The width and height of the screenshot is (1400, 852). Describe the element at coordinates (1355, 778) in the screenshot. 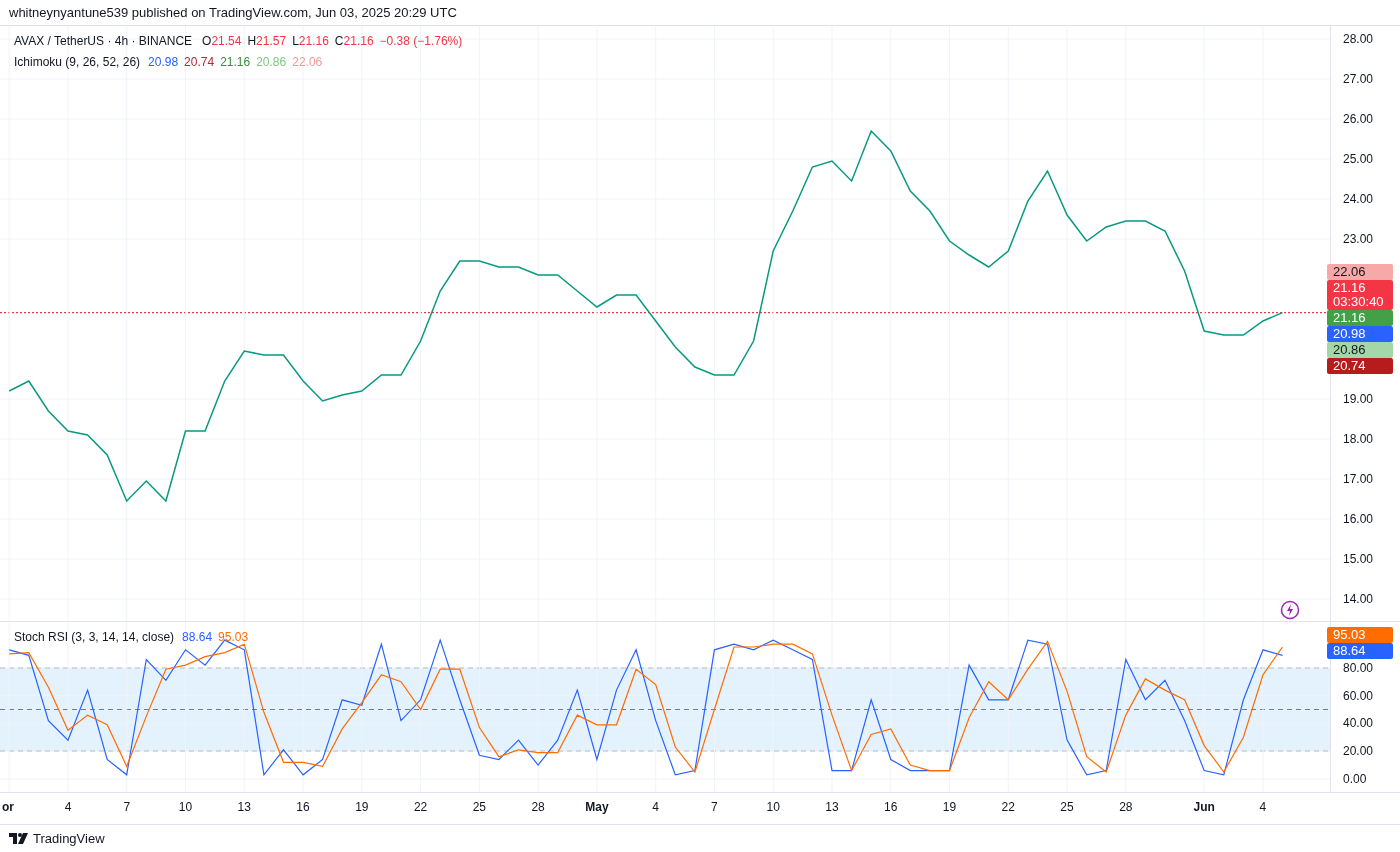

I see `axis-label: 0.00` at that location.